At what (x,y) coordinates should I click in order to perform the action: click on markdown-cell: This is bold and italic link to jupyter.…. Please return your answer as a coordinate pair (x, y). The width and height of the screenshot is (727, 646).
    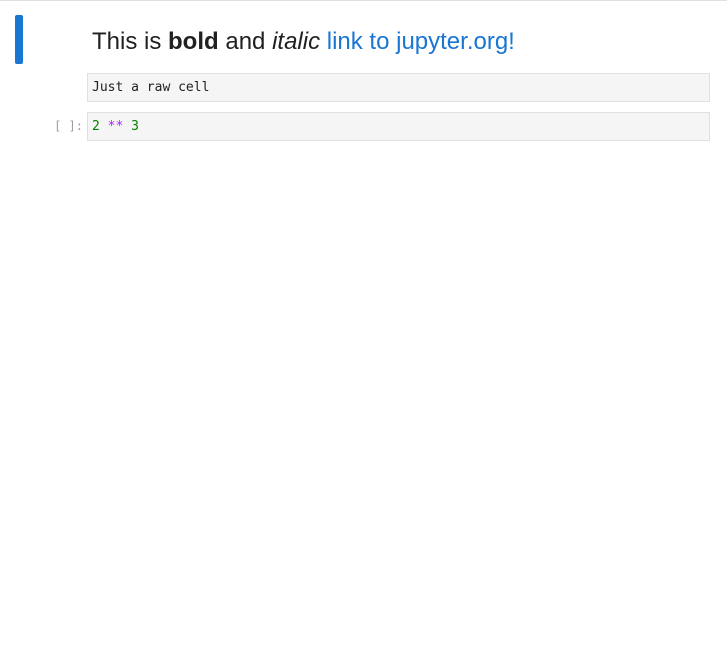
    Looking at the image, I should click on (363, 39).